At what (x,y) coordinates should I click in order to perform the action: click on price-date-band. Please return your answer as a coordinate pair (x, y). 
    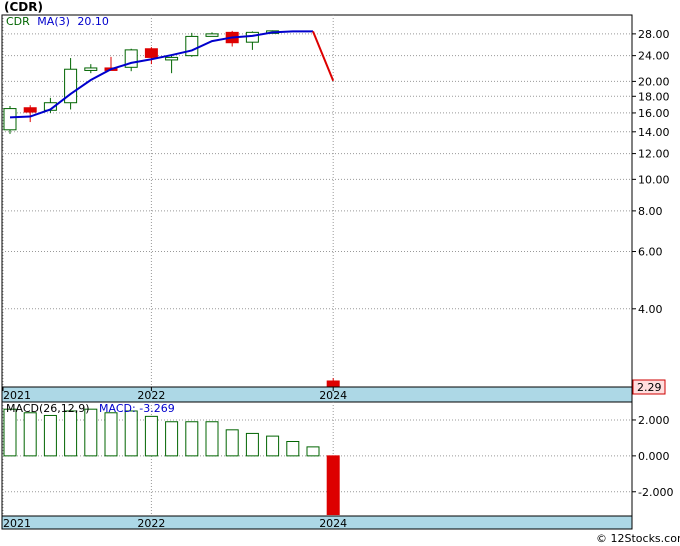
    Looking at the image, I should click on (317, 394).